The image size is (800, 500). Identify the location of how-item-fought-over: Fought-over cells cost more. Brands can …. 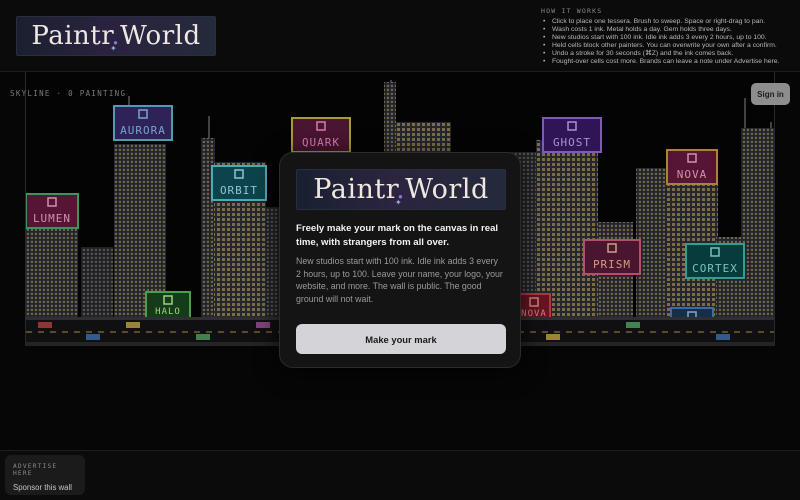
(668, 62).